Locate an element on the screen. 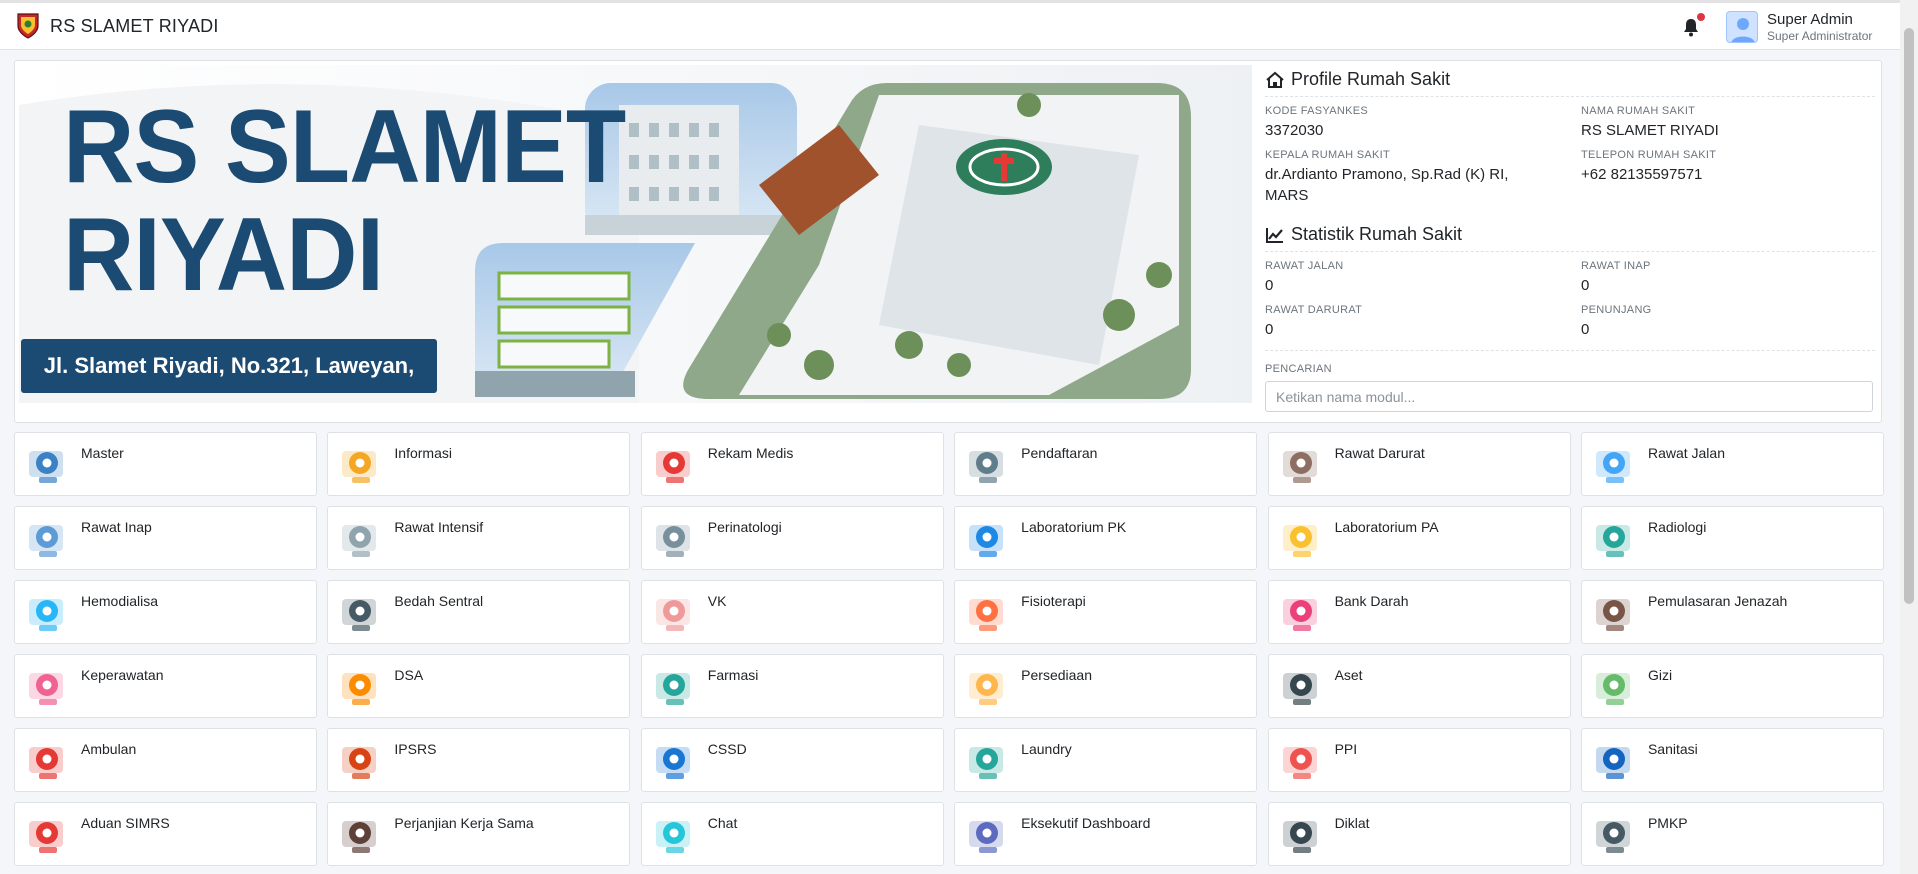 This screenshot has width=1918, height=874. rawat-jalan-value: 0 is located at coordinates (1269, 285).